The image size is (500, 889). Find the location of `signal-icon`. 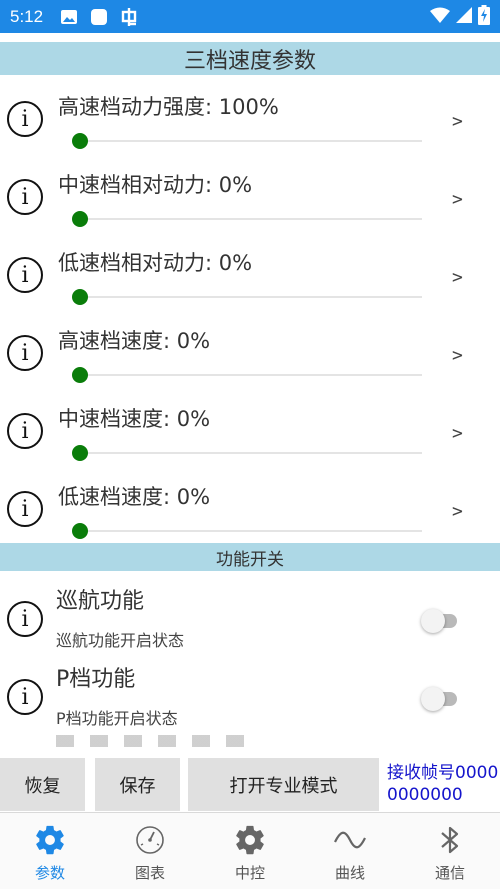

signal-icon is located at coordinates (464, 16).